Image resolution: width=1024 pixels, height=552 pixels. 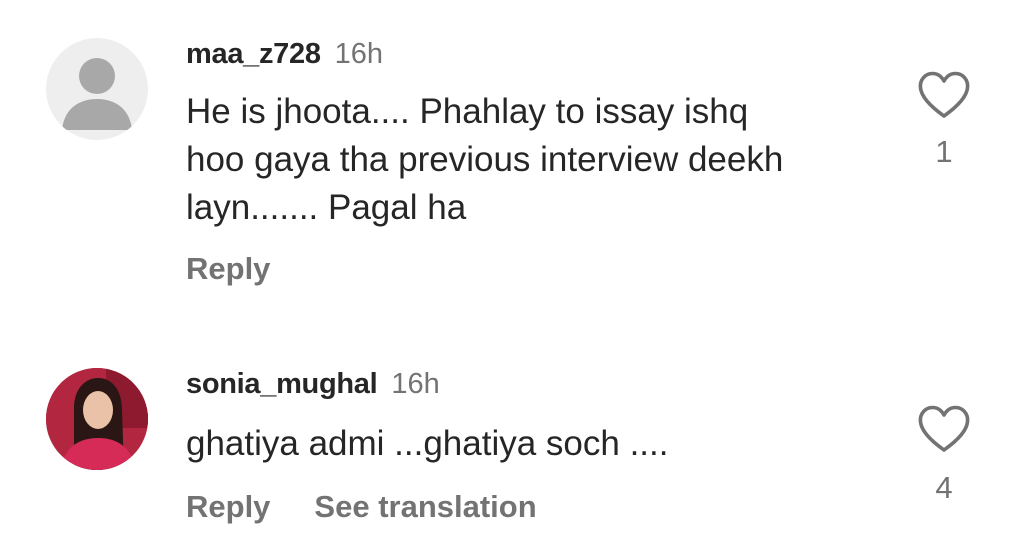 I want to click on comment-meta: maa_z728 16h, so click(x=284, y=54).